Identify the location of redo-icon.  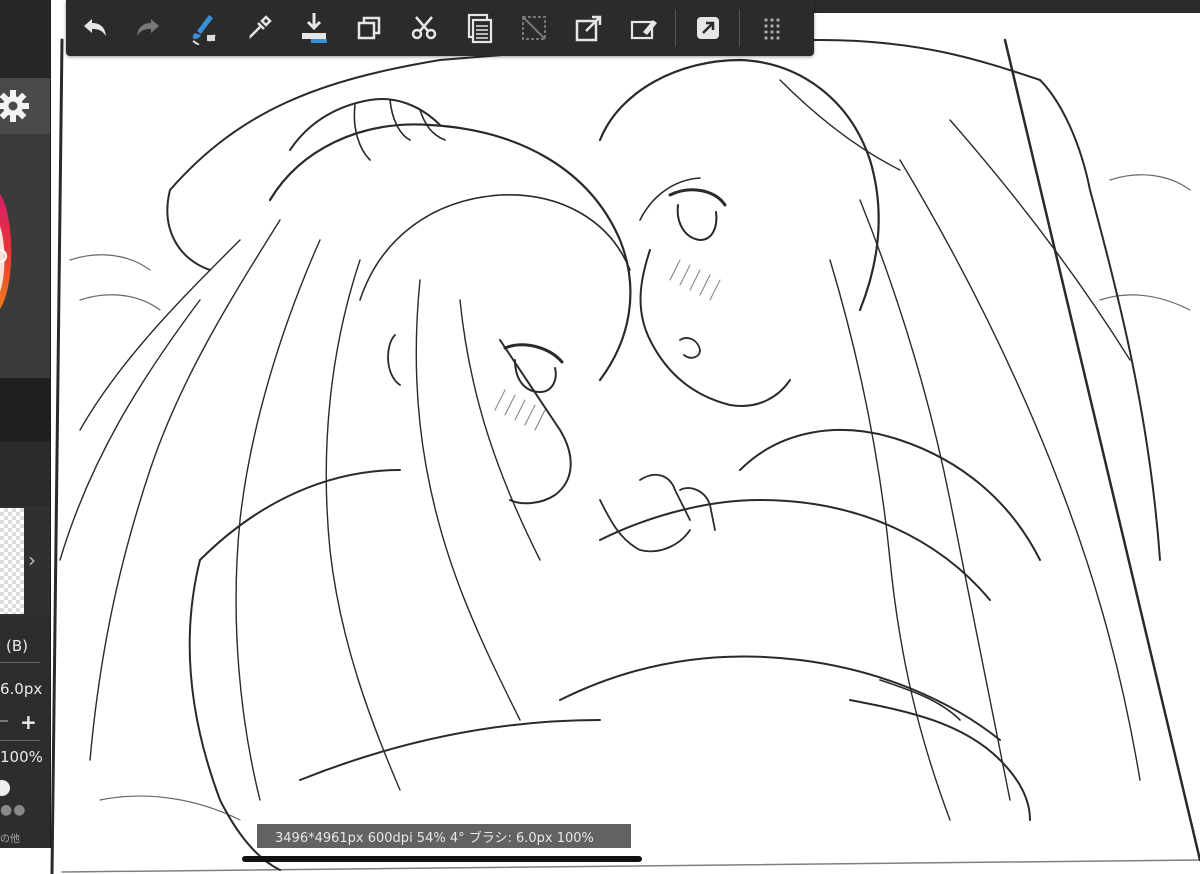
(147, 27).